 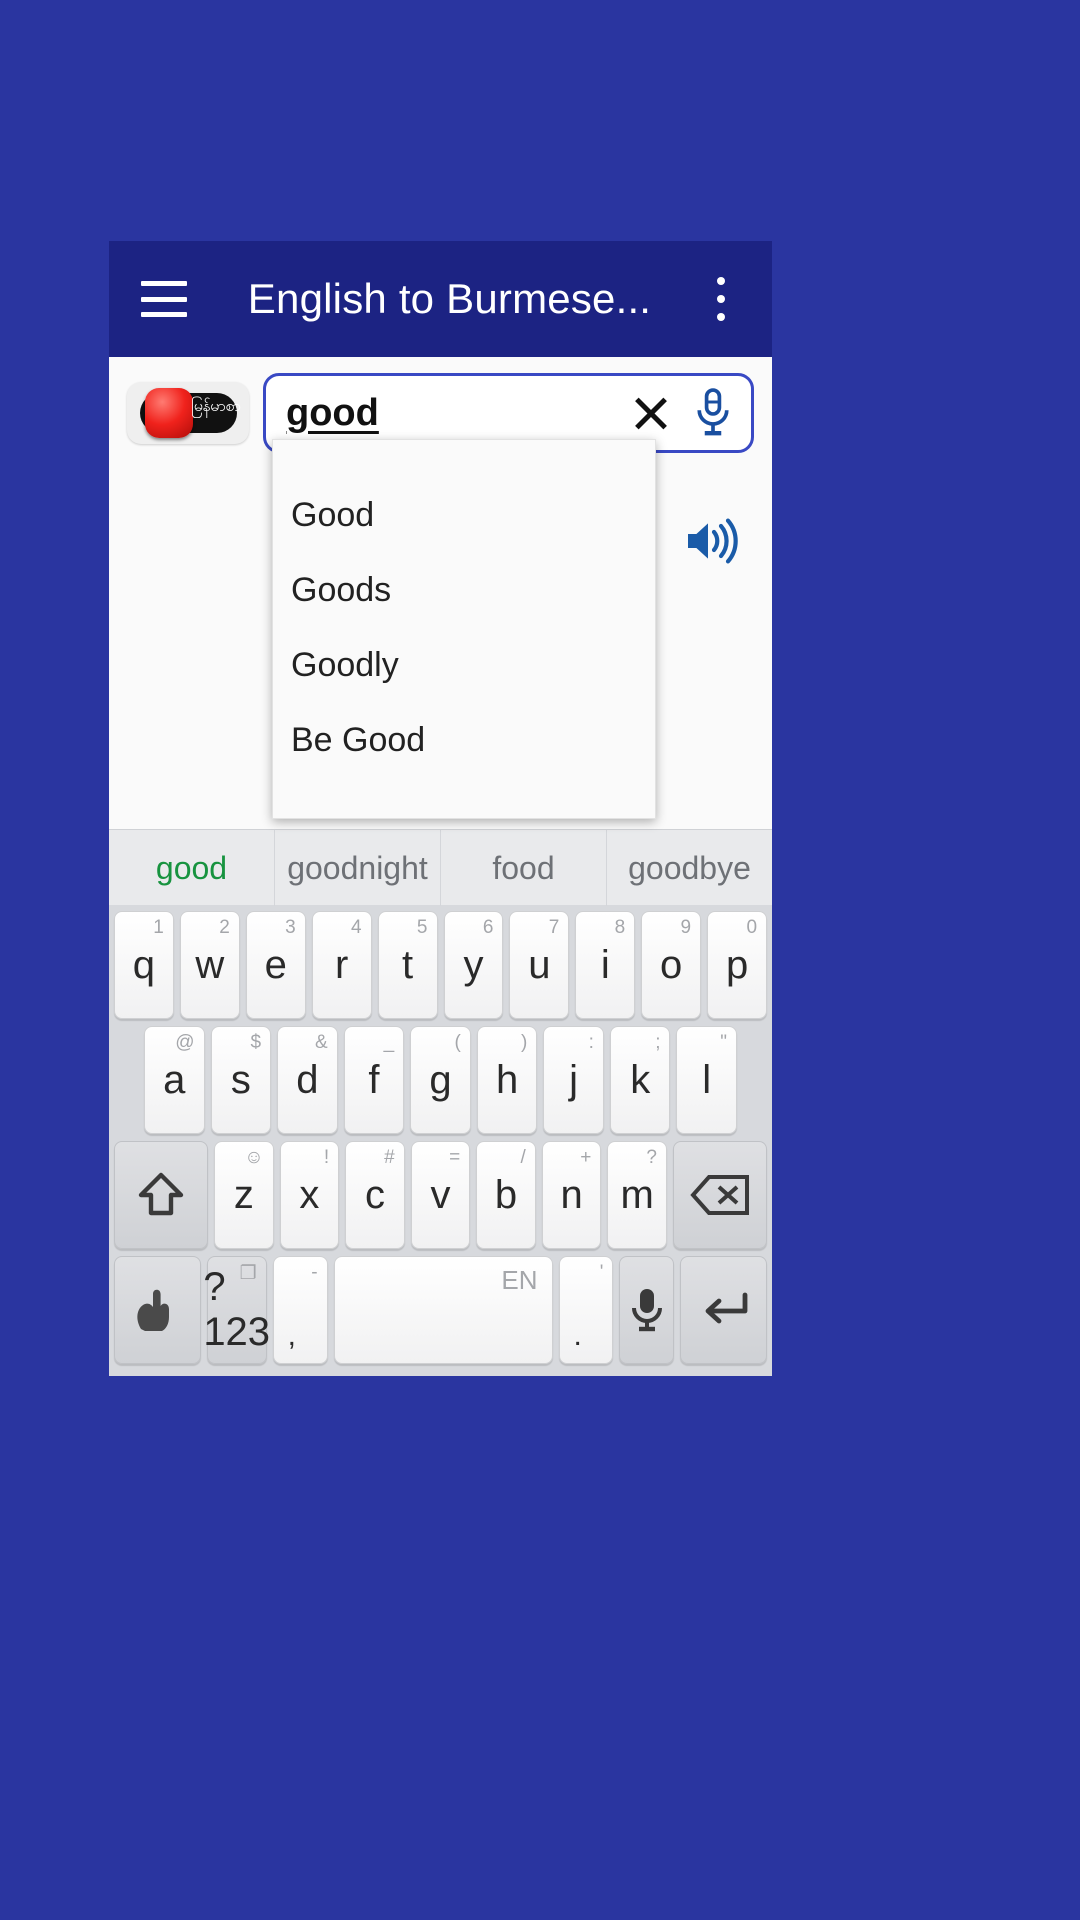 What do you see at coordinates (407, 965) in the screenshot?
I see `key-t: 5 t` at bounding box center [407, 965].